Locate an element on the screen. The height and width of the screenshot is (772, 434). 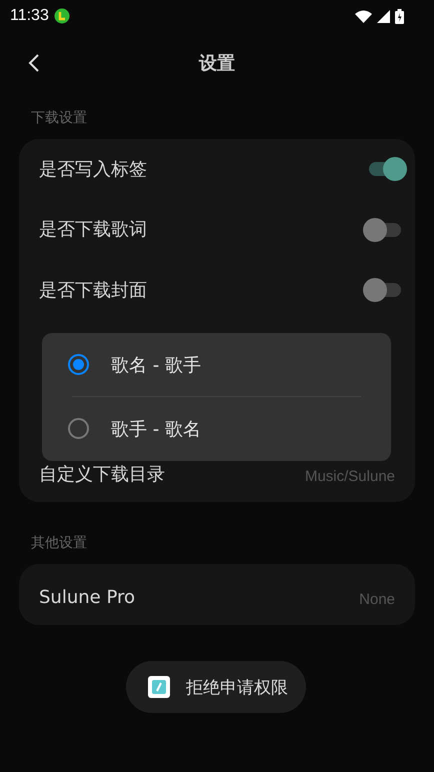
dialog-option: 歌名 - 歌手 is located at coordinates (216, 364).